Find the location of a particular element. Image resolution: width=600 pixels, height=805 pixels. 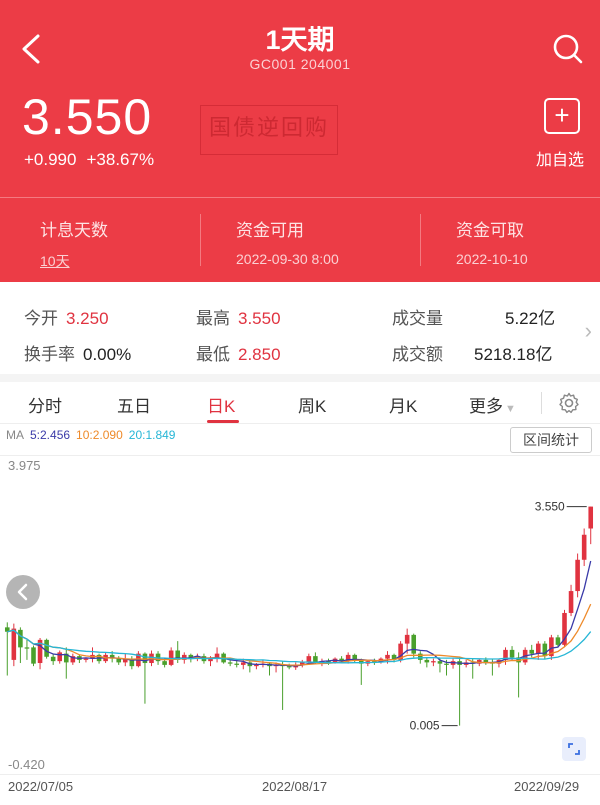

x-axis-label-end: 2022/09/29 is located at coordinates (547, 786).